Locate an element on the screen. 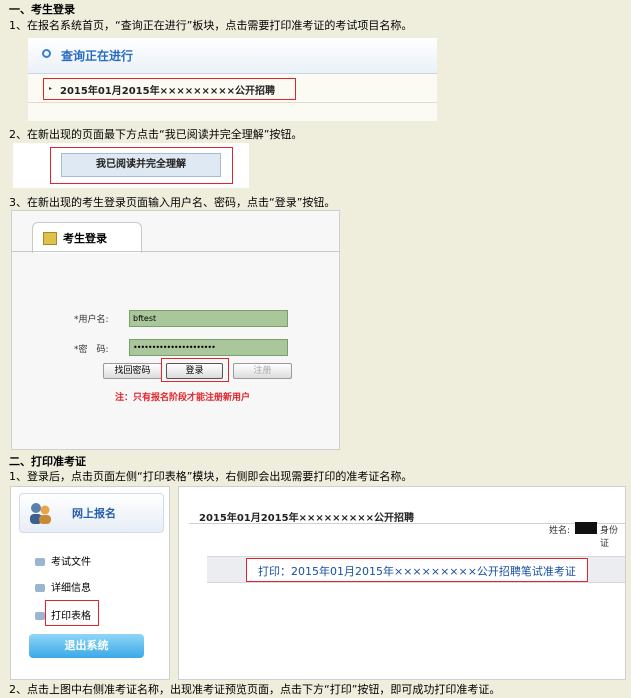  user-card-icon is located at coordinates (50, 238).